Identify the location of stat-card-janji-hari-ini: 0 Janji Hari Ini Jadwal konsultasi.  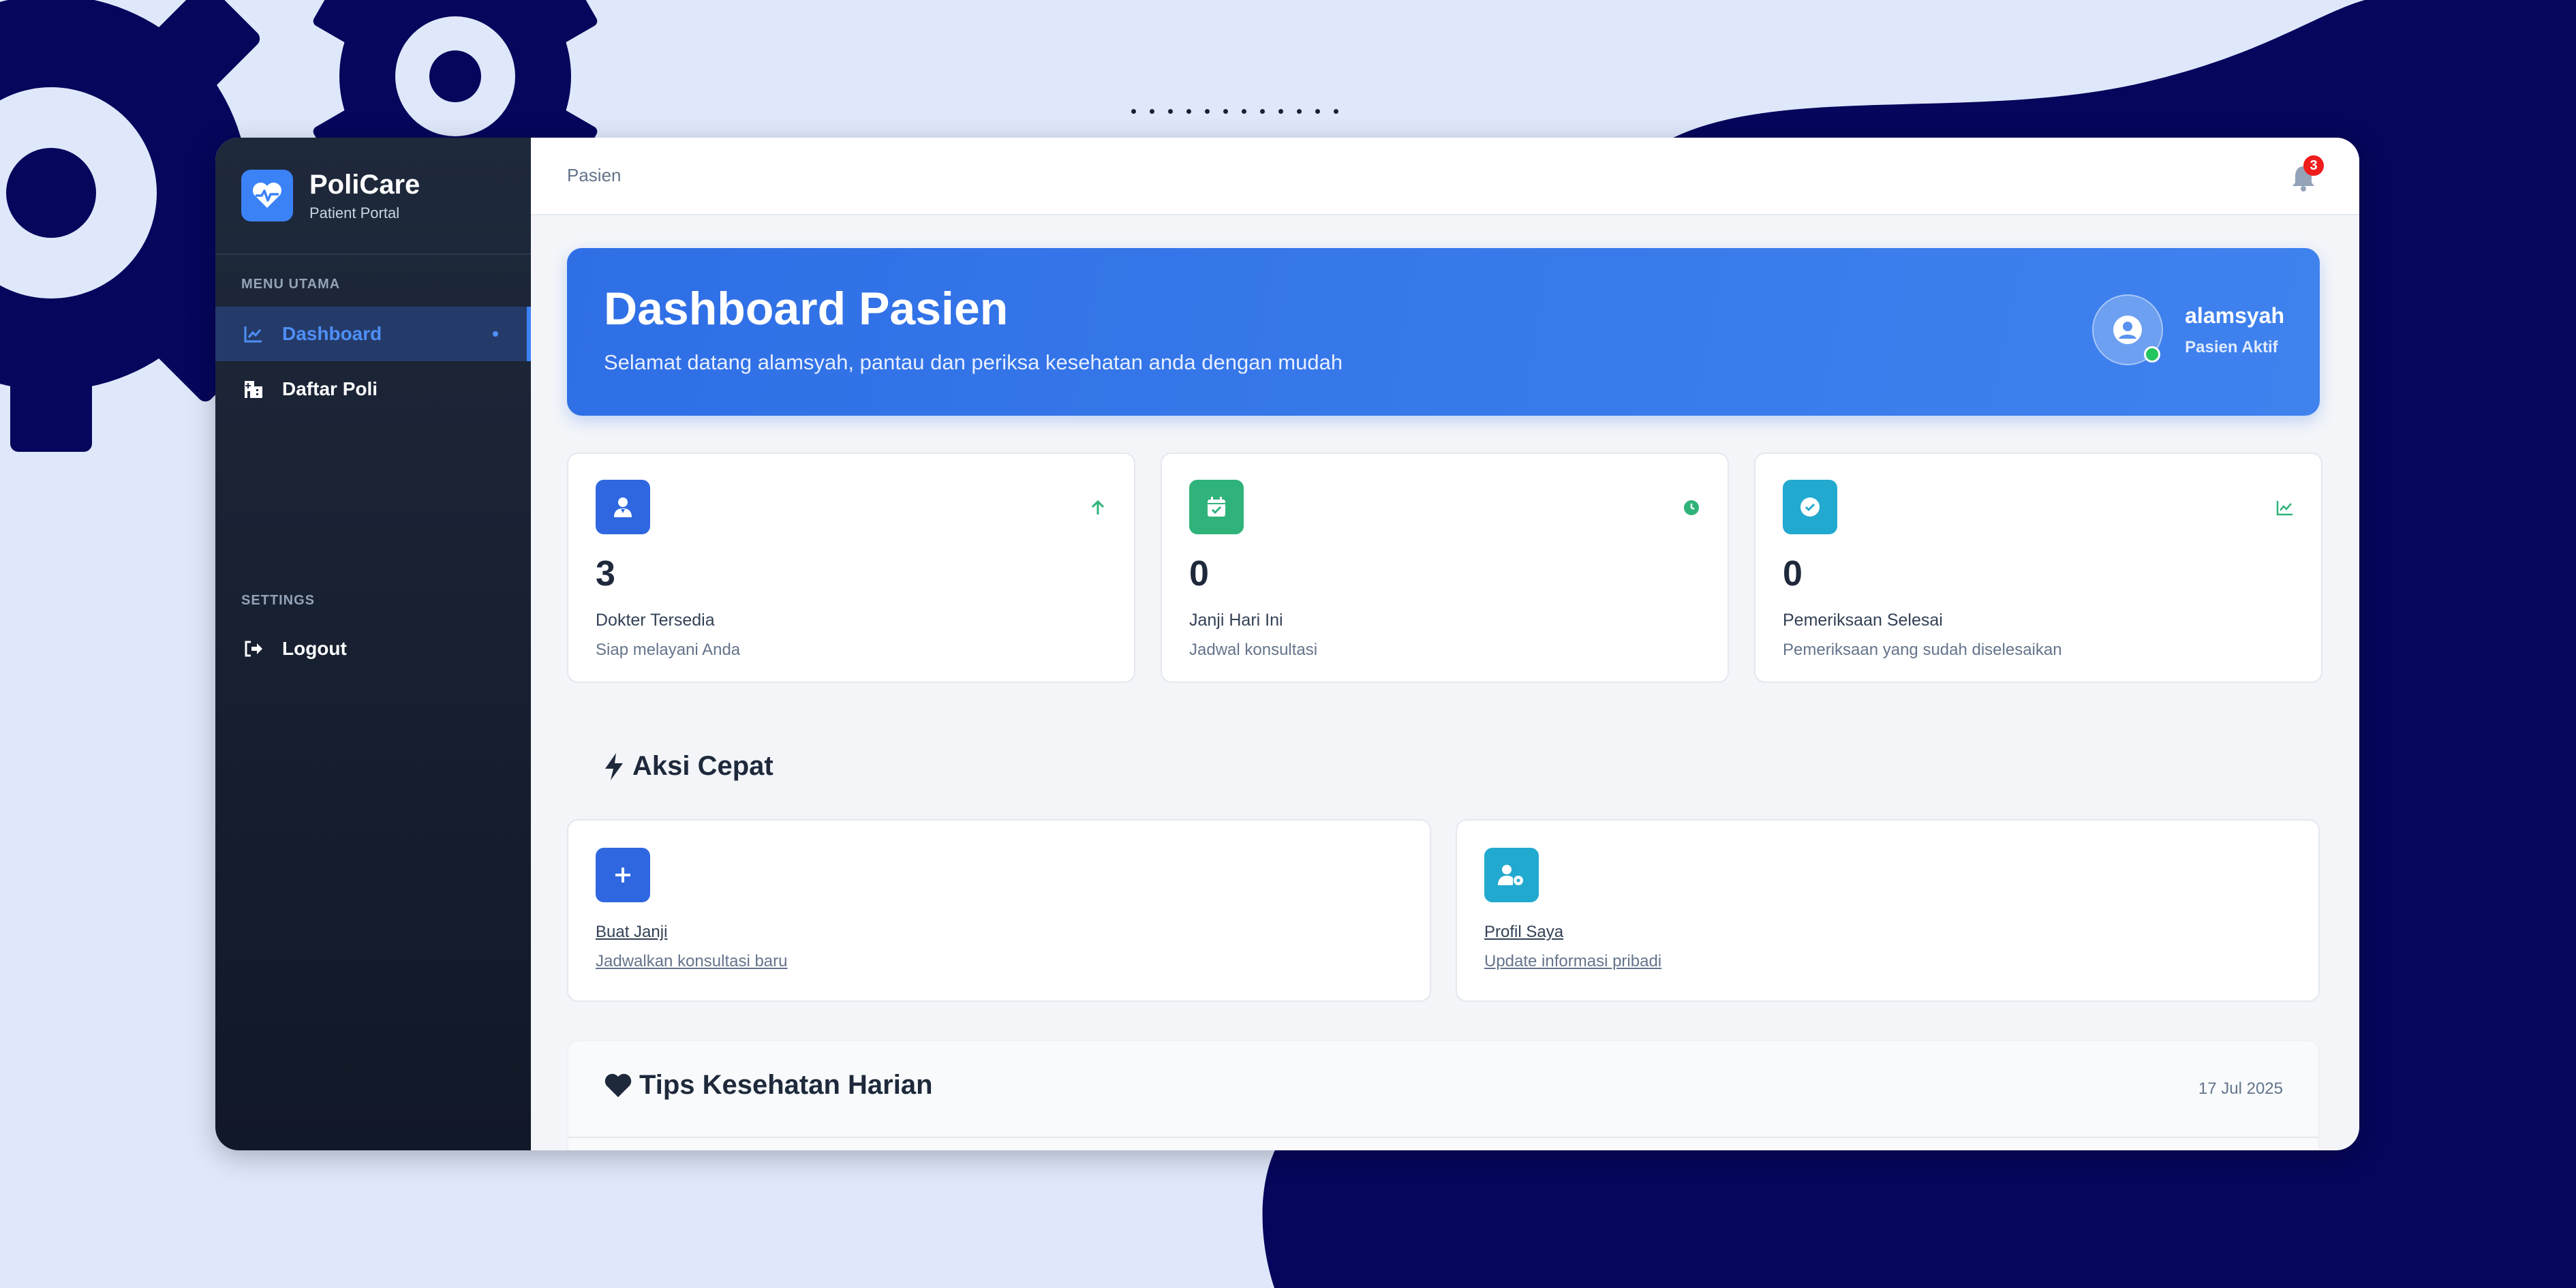
(1445, 568).